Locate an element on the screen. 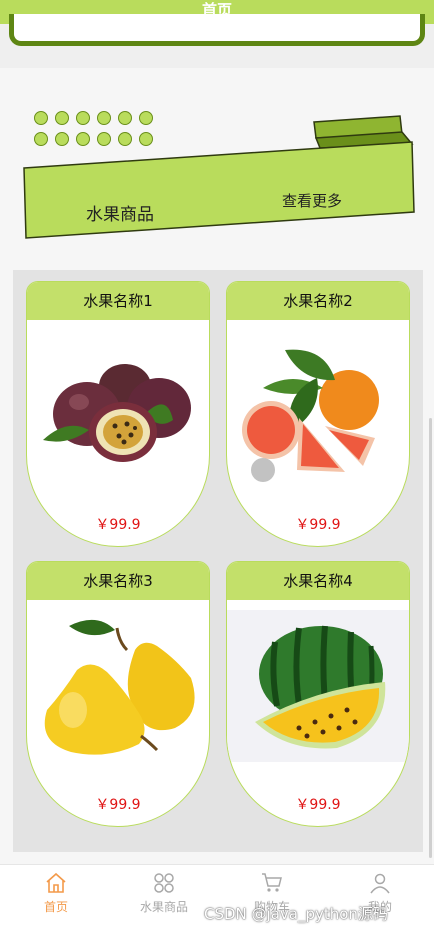  tab-label: 水果商品 is located at coordinates (163, 907).